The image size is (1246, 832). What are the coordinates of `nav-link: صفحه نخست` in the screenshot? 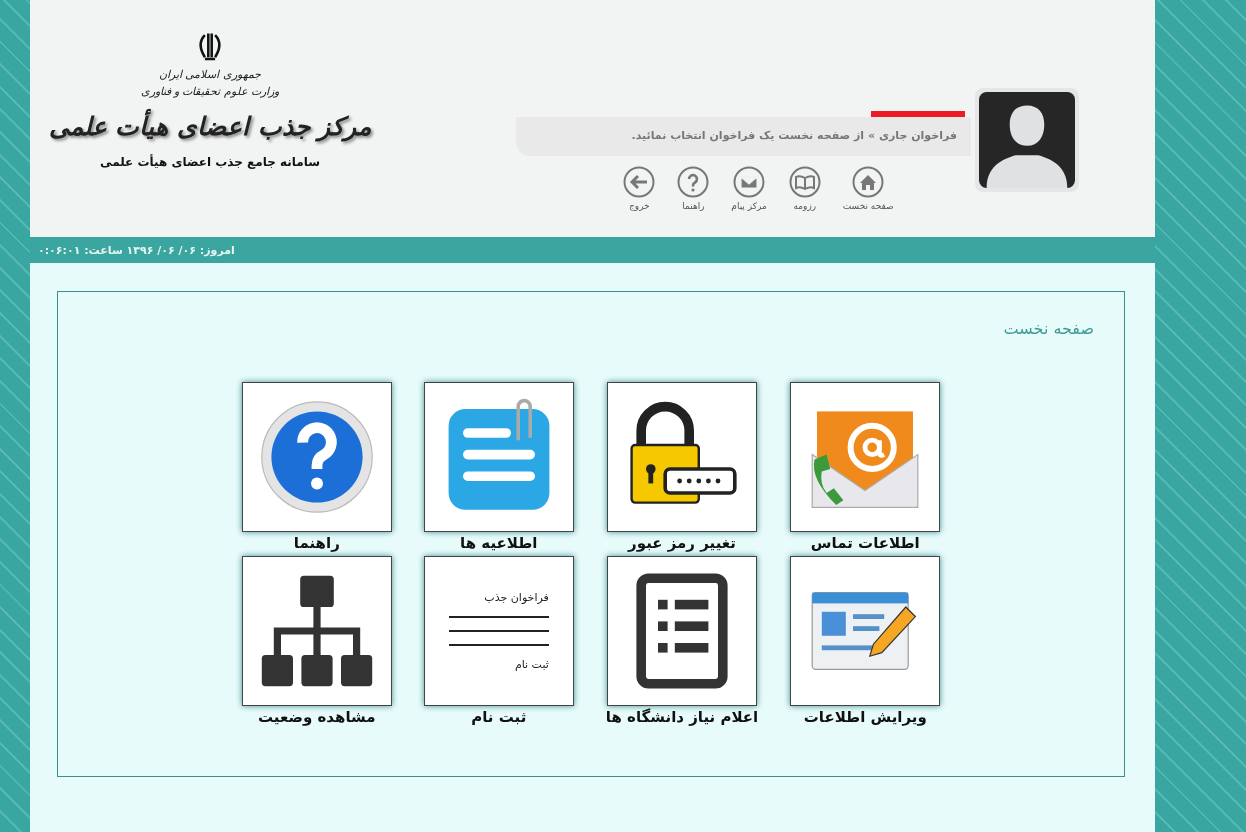 It's located at (868, 188).